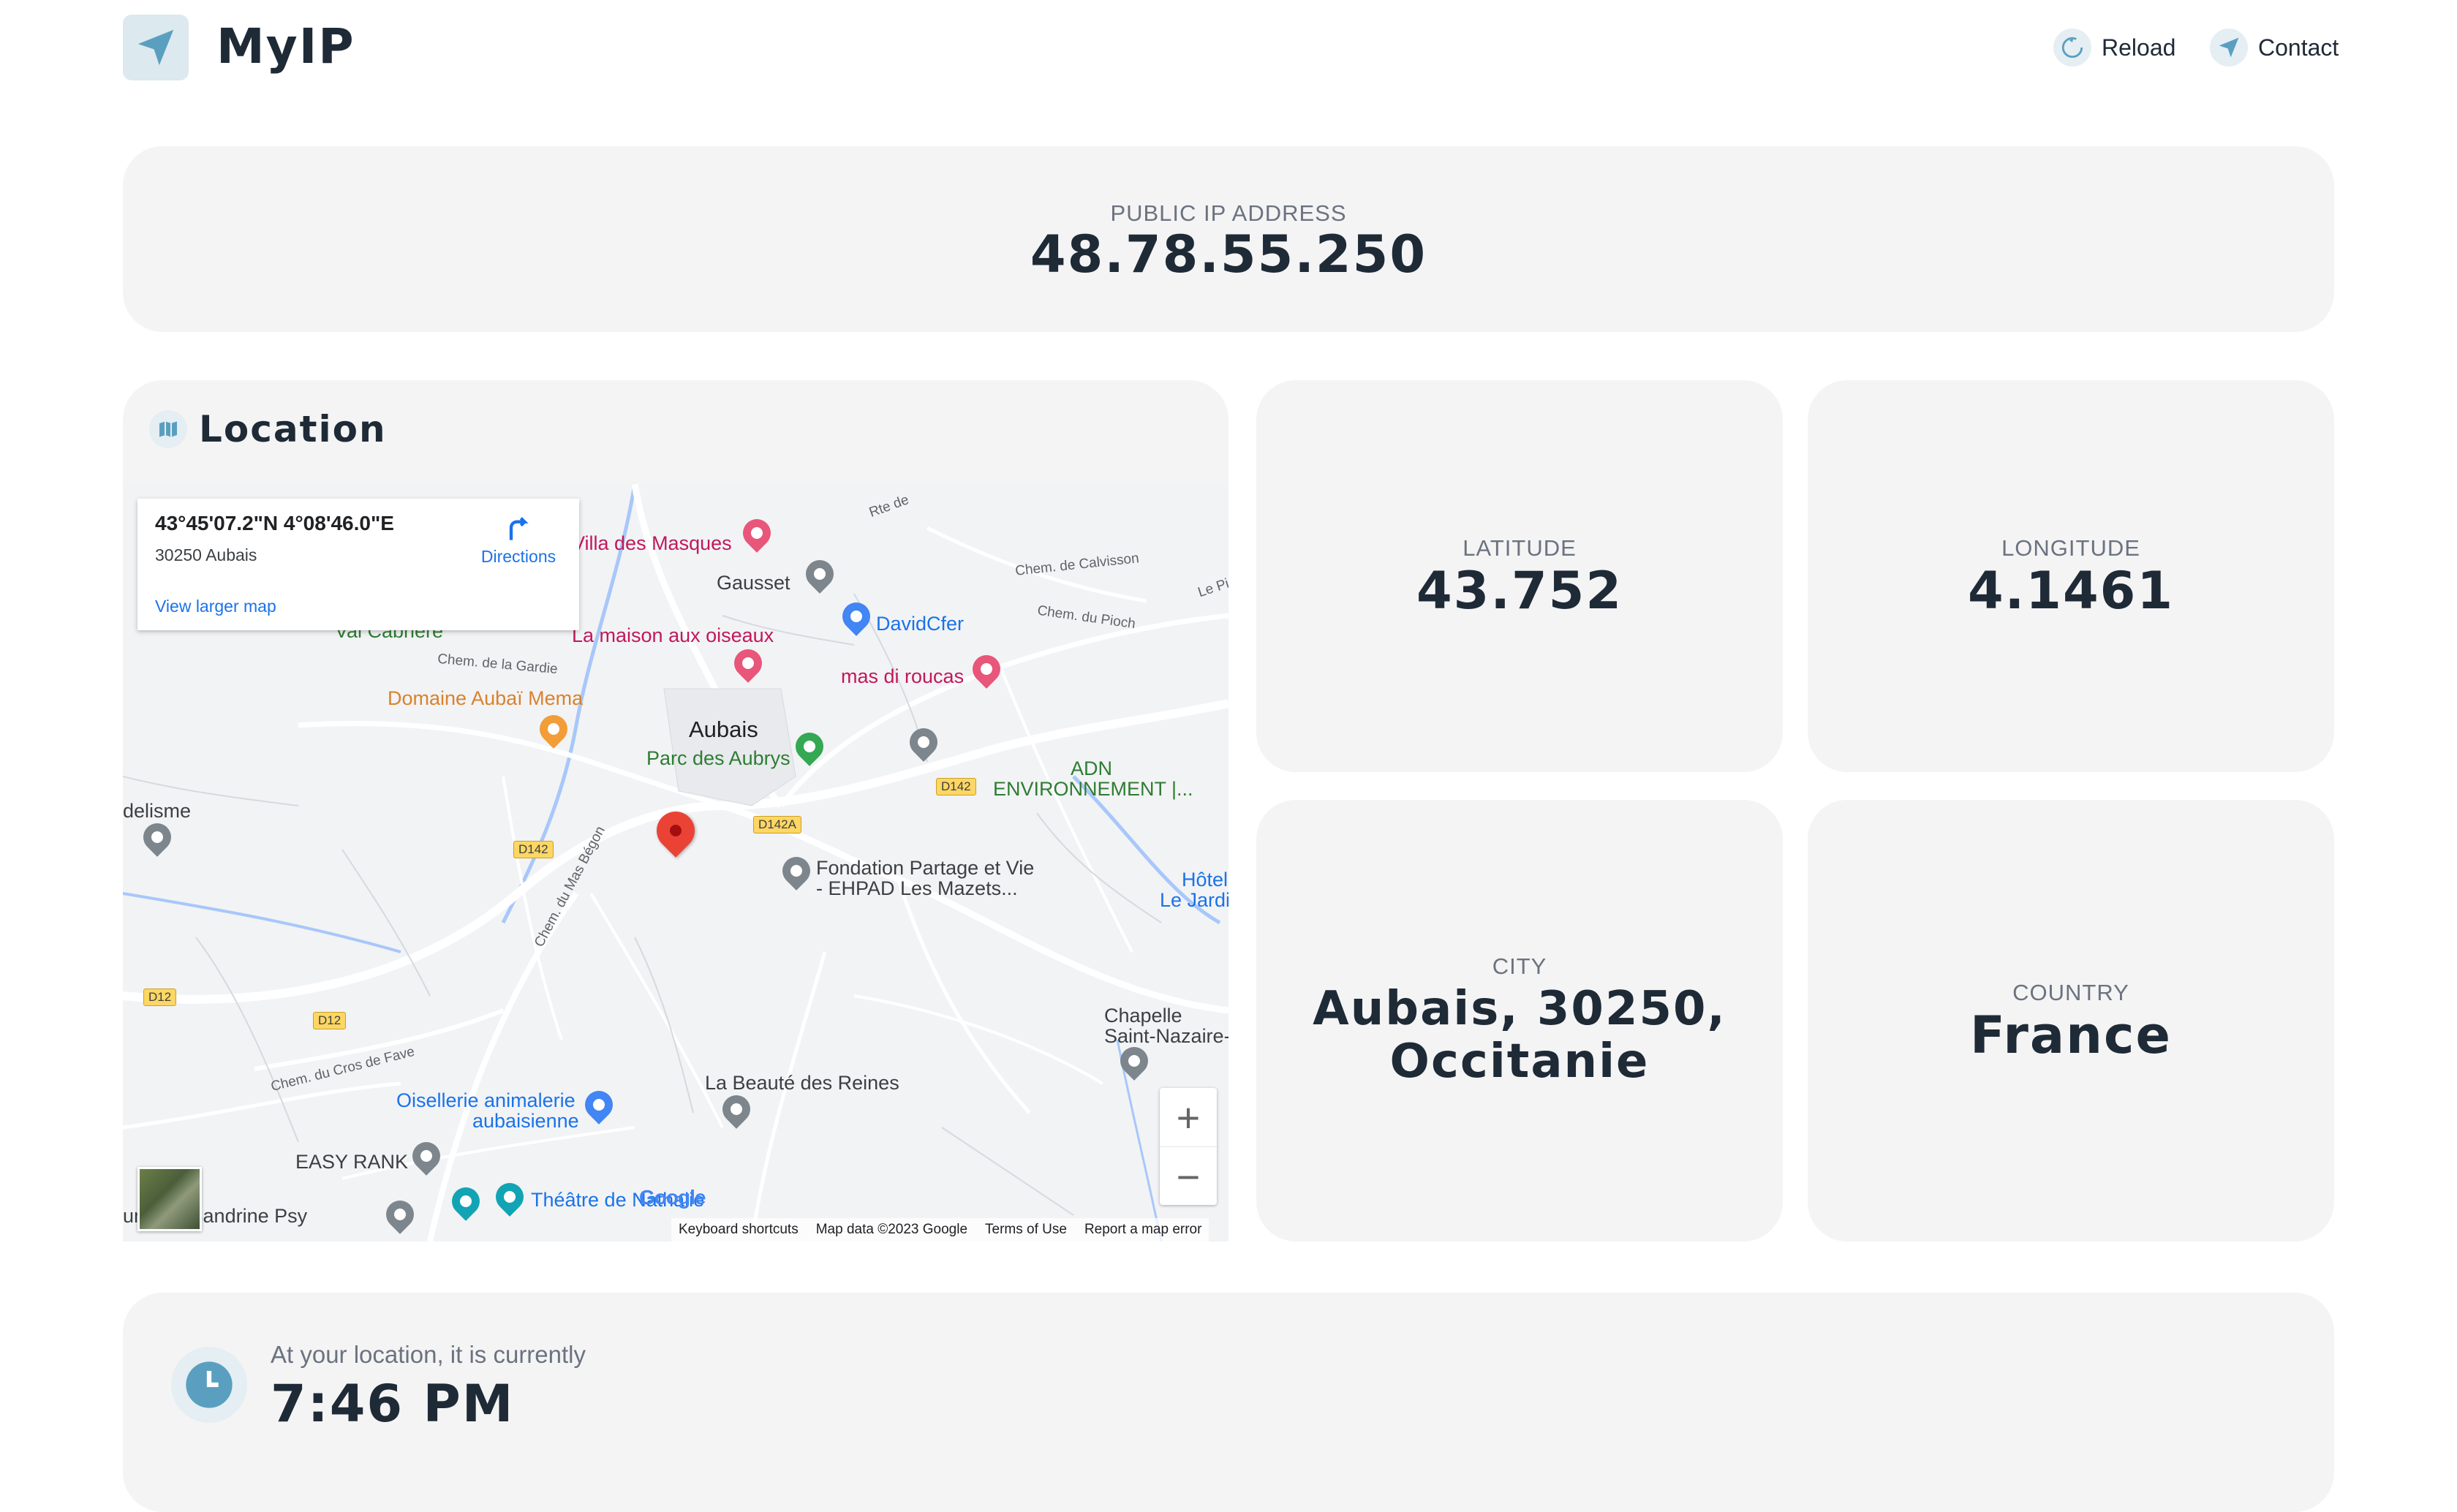 This screenshot has height=1512, width=2457. What do you see at coordinates (1228, 254) in the screenshot?
I see `ip-value: 48.78.55.250` at bounding box center [1228, 254].